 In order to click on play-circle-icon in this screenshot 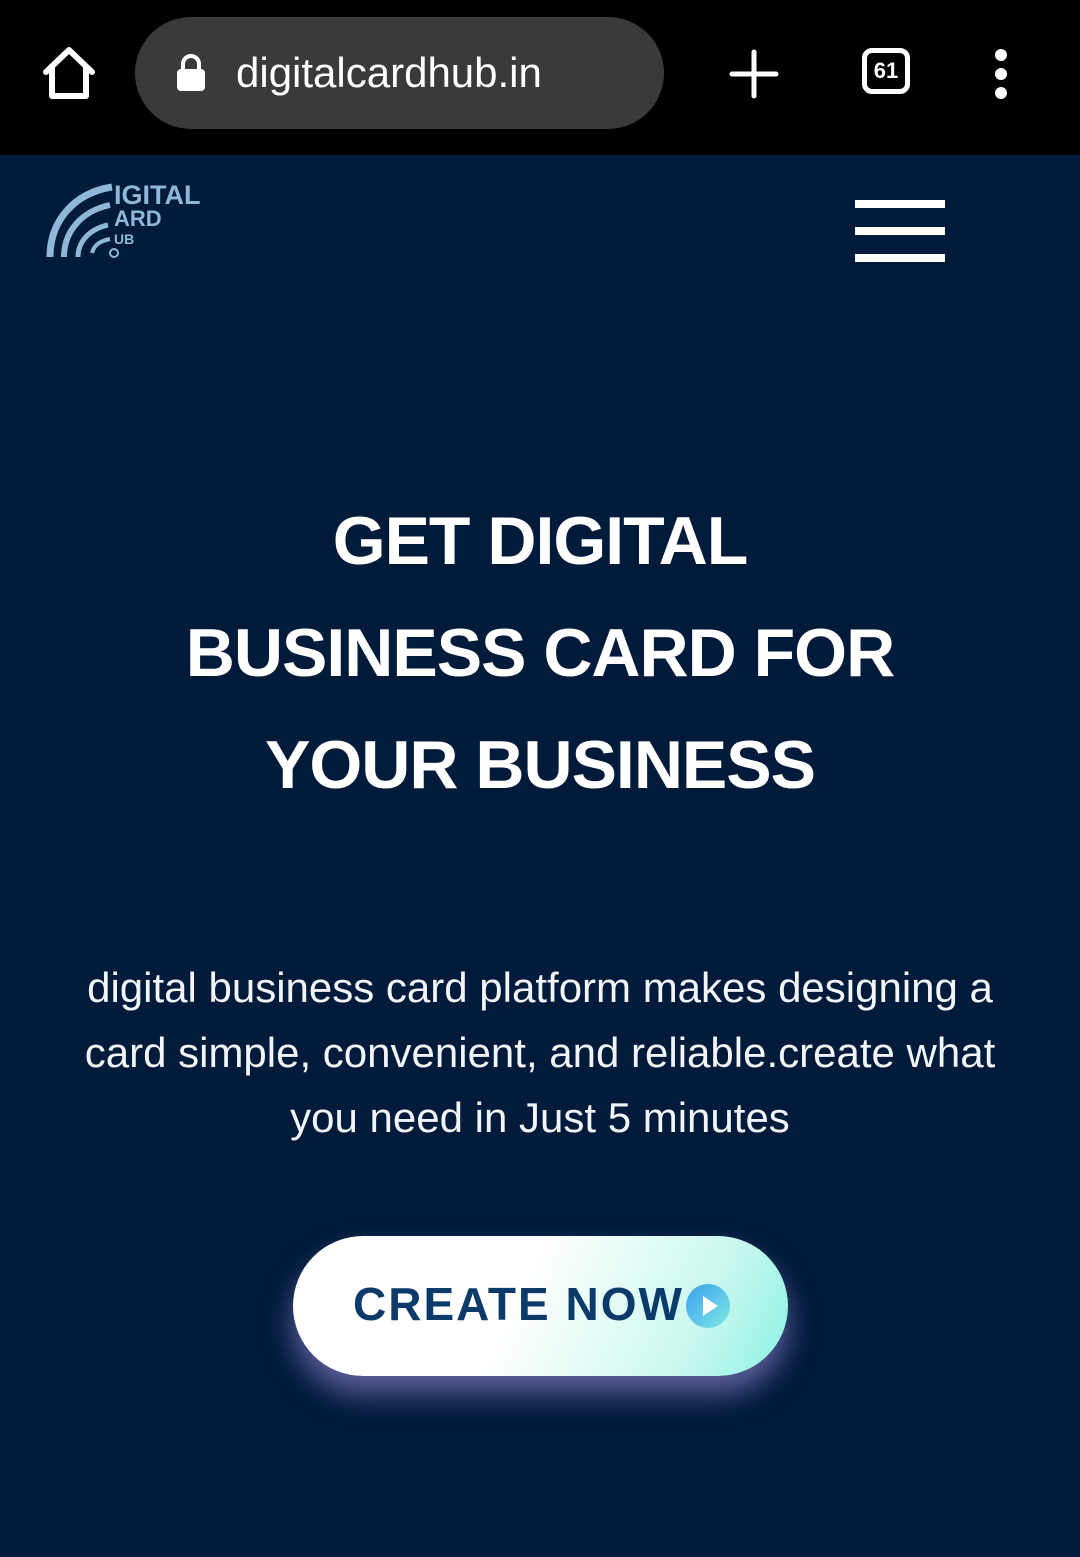, I will do `click(708, 1306)`.